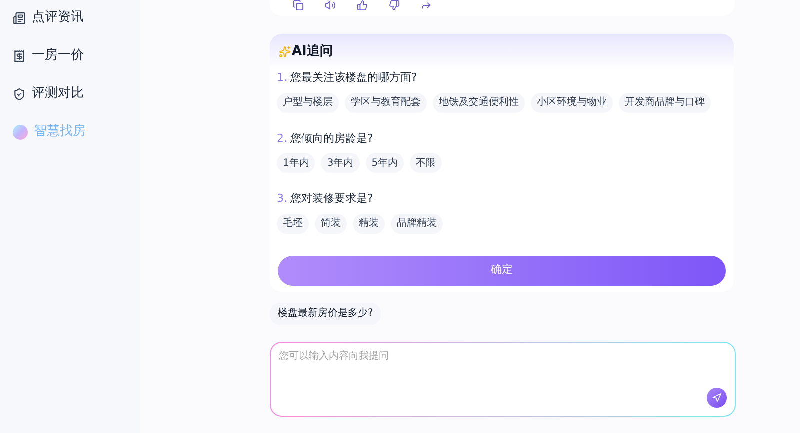 The image size is (800, 433). What do you see at coordinates (386, 102) in the screenshot?
I see `option-chip: 学区与教育配套` at bounding box center [386, 102].